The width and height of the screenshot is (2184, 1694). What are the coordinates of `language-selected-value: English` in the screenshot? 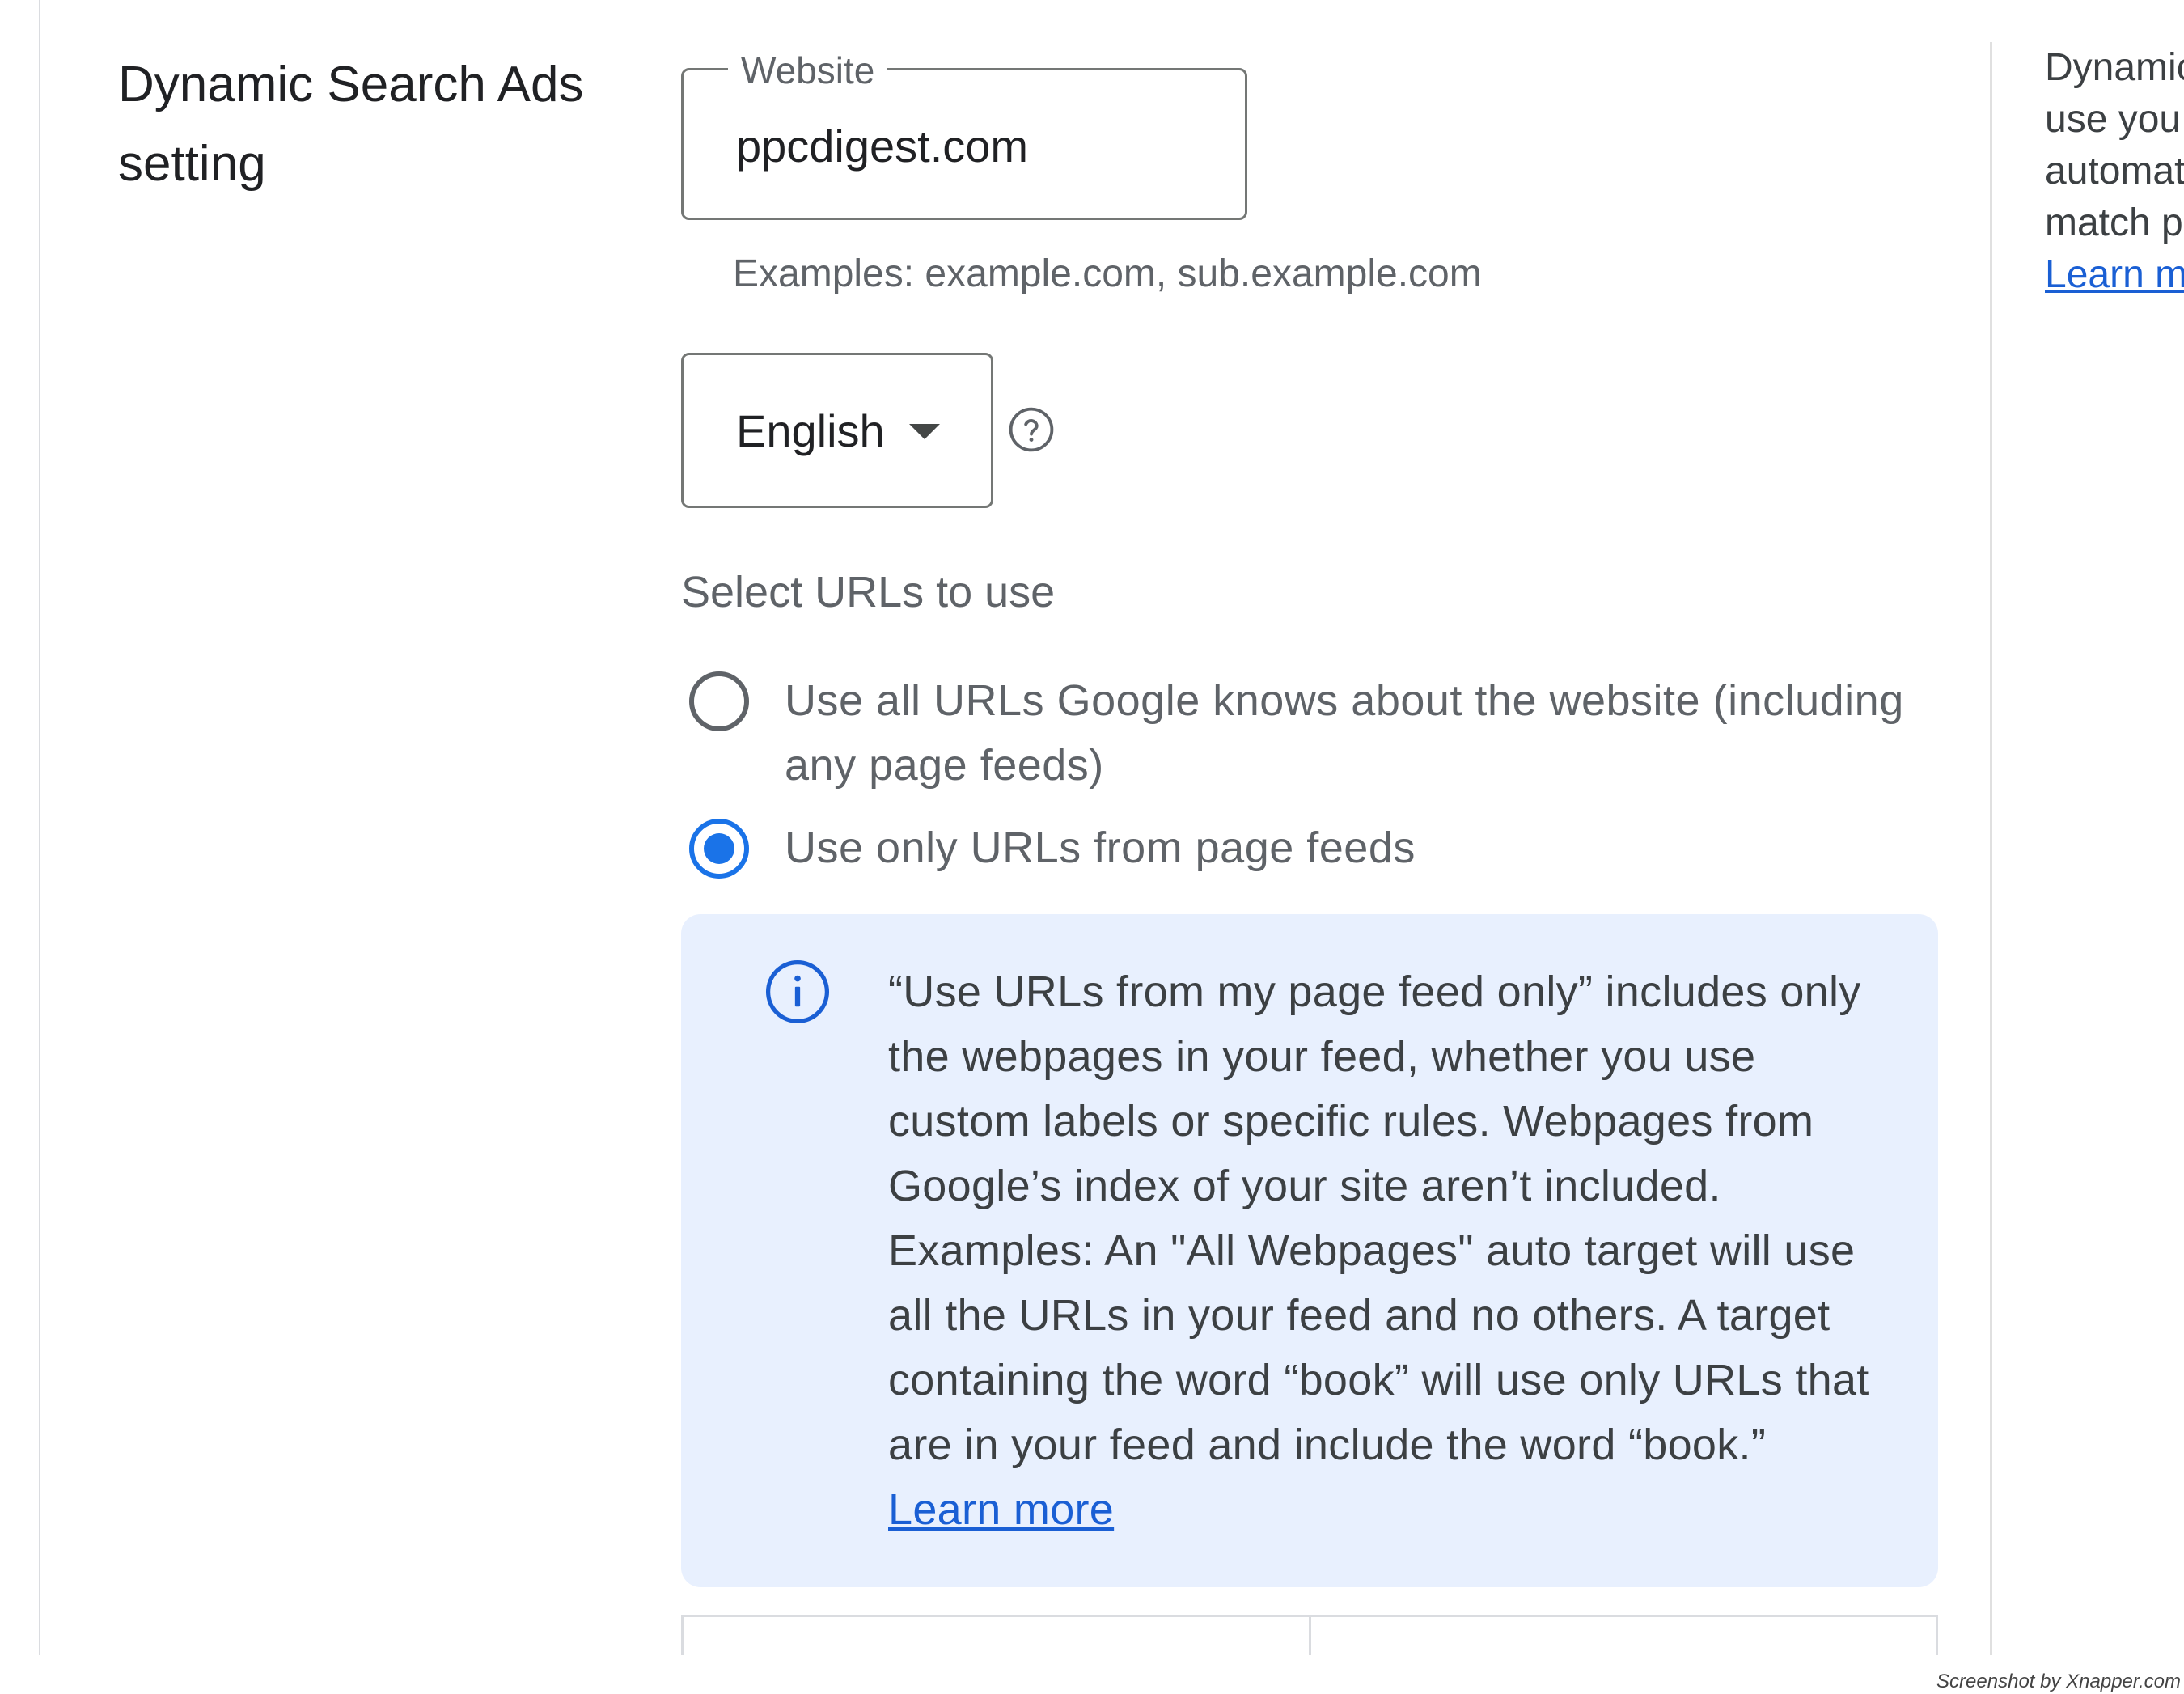 It's located at (810, 431).